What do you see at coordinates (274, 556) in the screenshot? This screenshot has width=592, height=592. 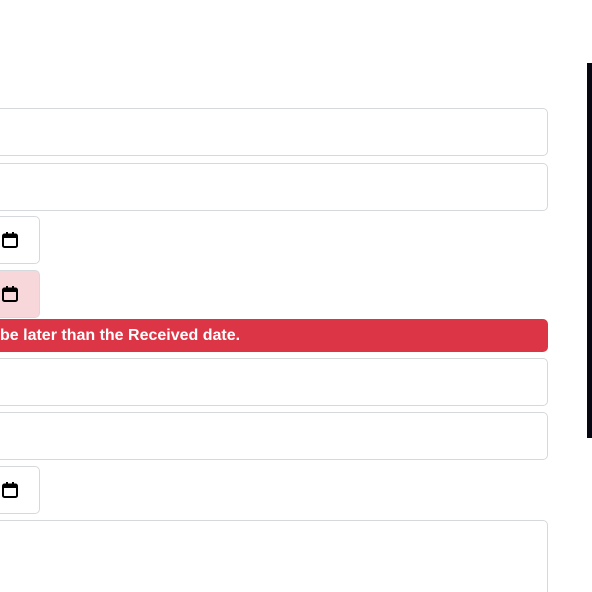 I see `notes-textarea` at bounding box center [274, 556].